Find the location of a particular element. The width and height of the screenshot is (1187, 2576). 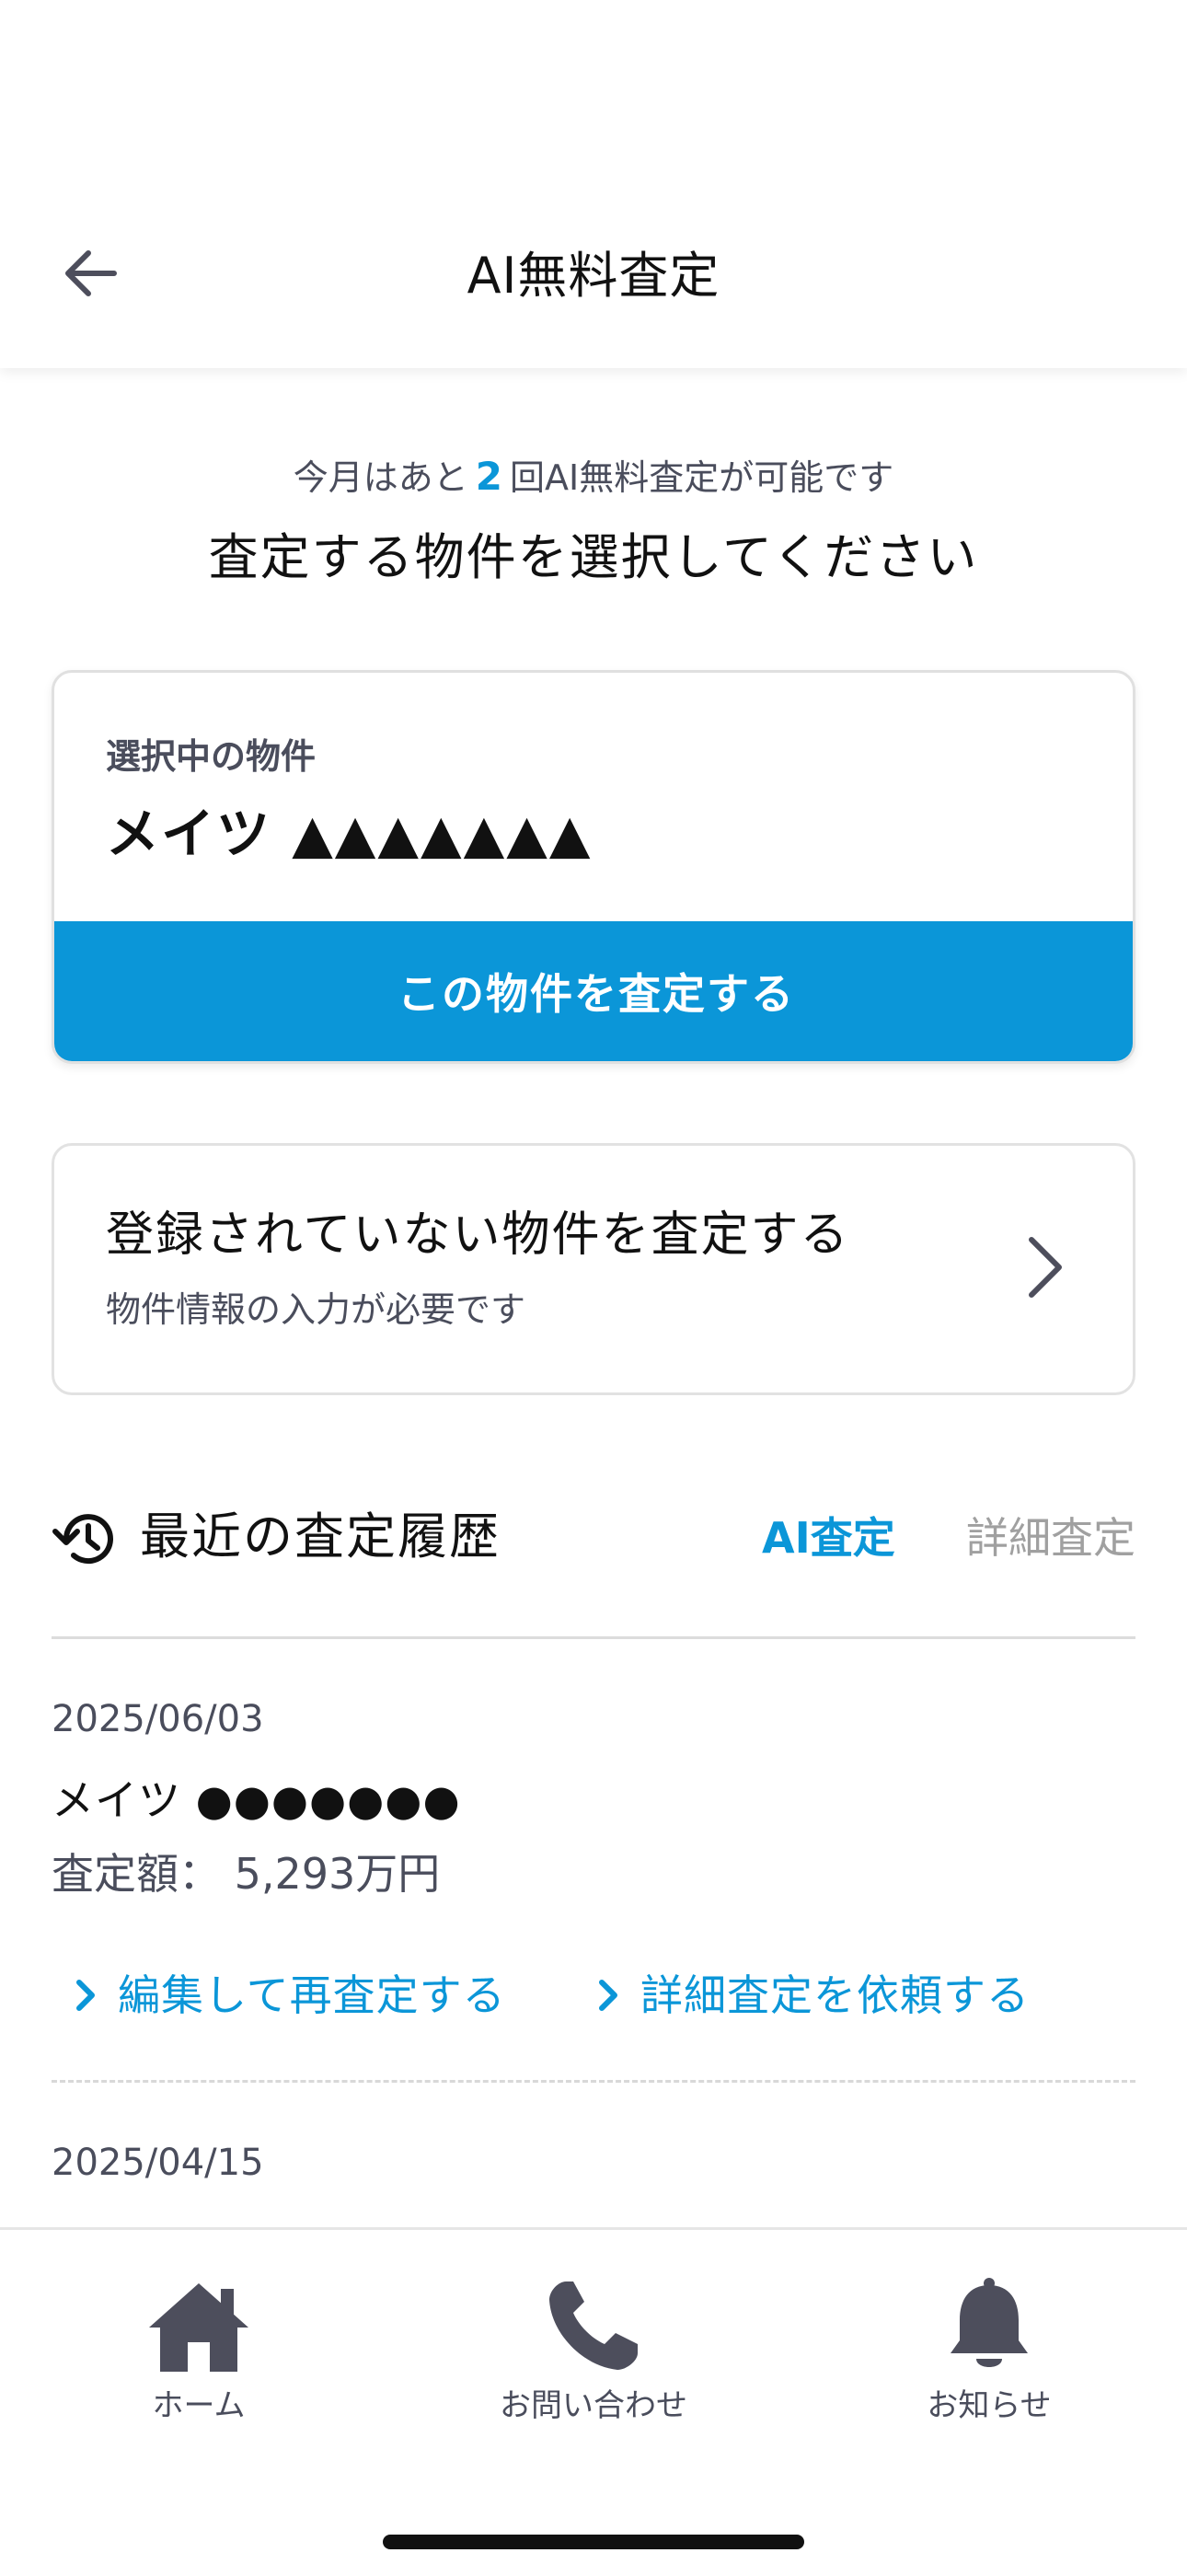

nav-home: ホーム is located at coordinates (199, 2359).